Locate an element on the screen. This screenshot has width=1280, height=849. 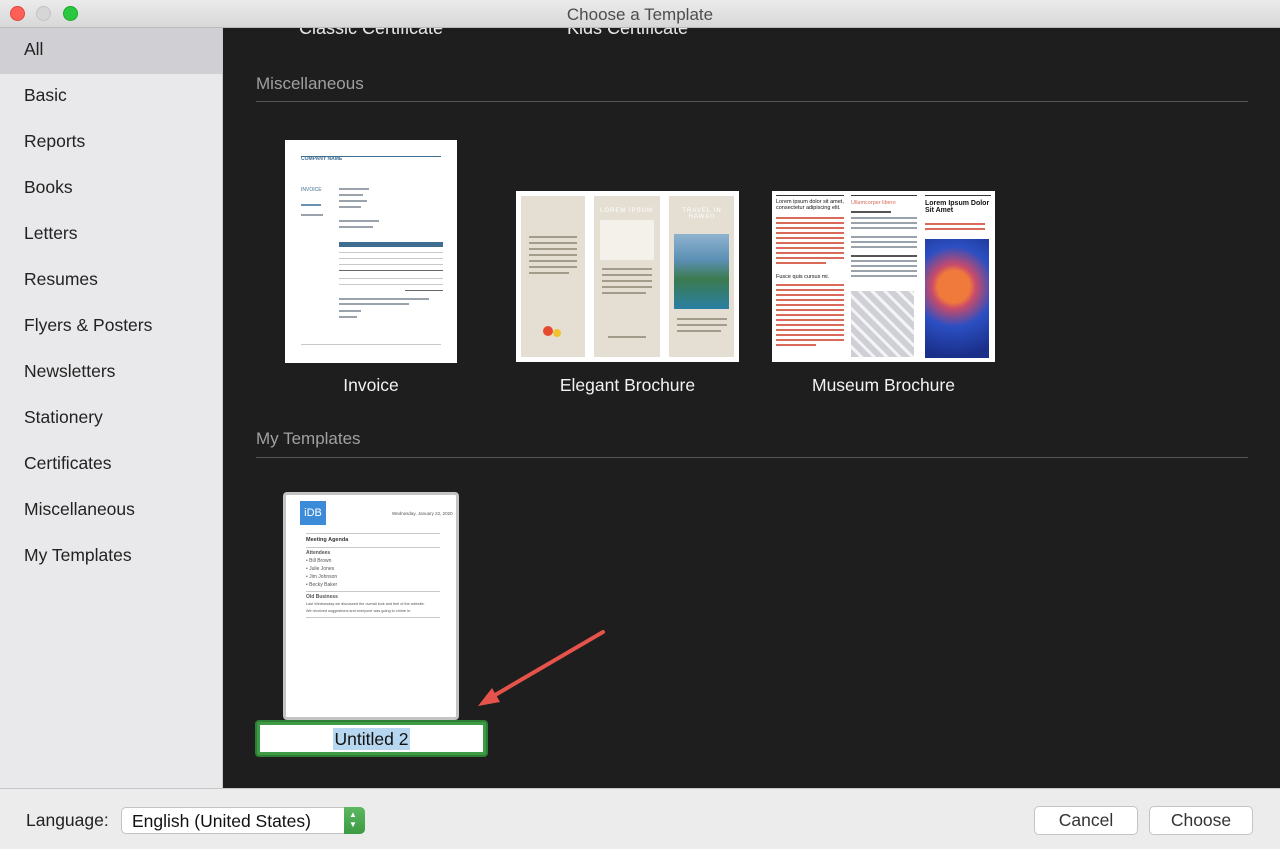
template-label-classic-certificate: Classic Certificate is located at coordinates (371, 33).